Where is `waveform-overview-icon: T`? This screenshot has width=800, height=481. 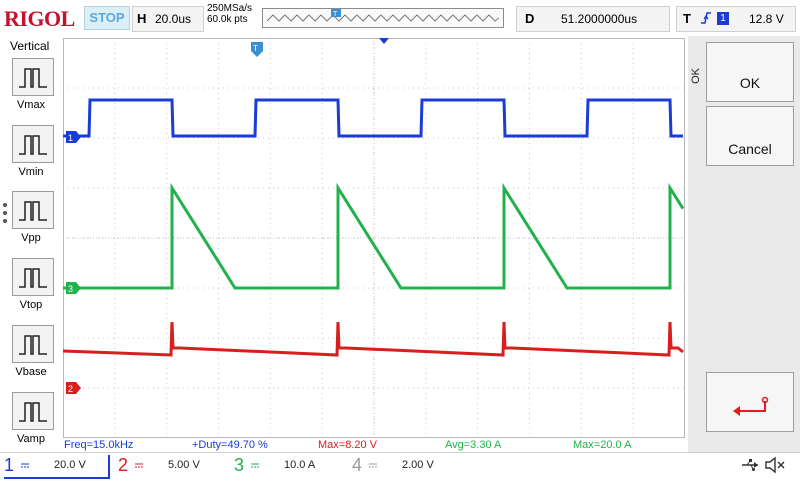 waveform-overview-icon: T is located at coordinates (383, 15).